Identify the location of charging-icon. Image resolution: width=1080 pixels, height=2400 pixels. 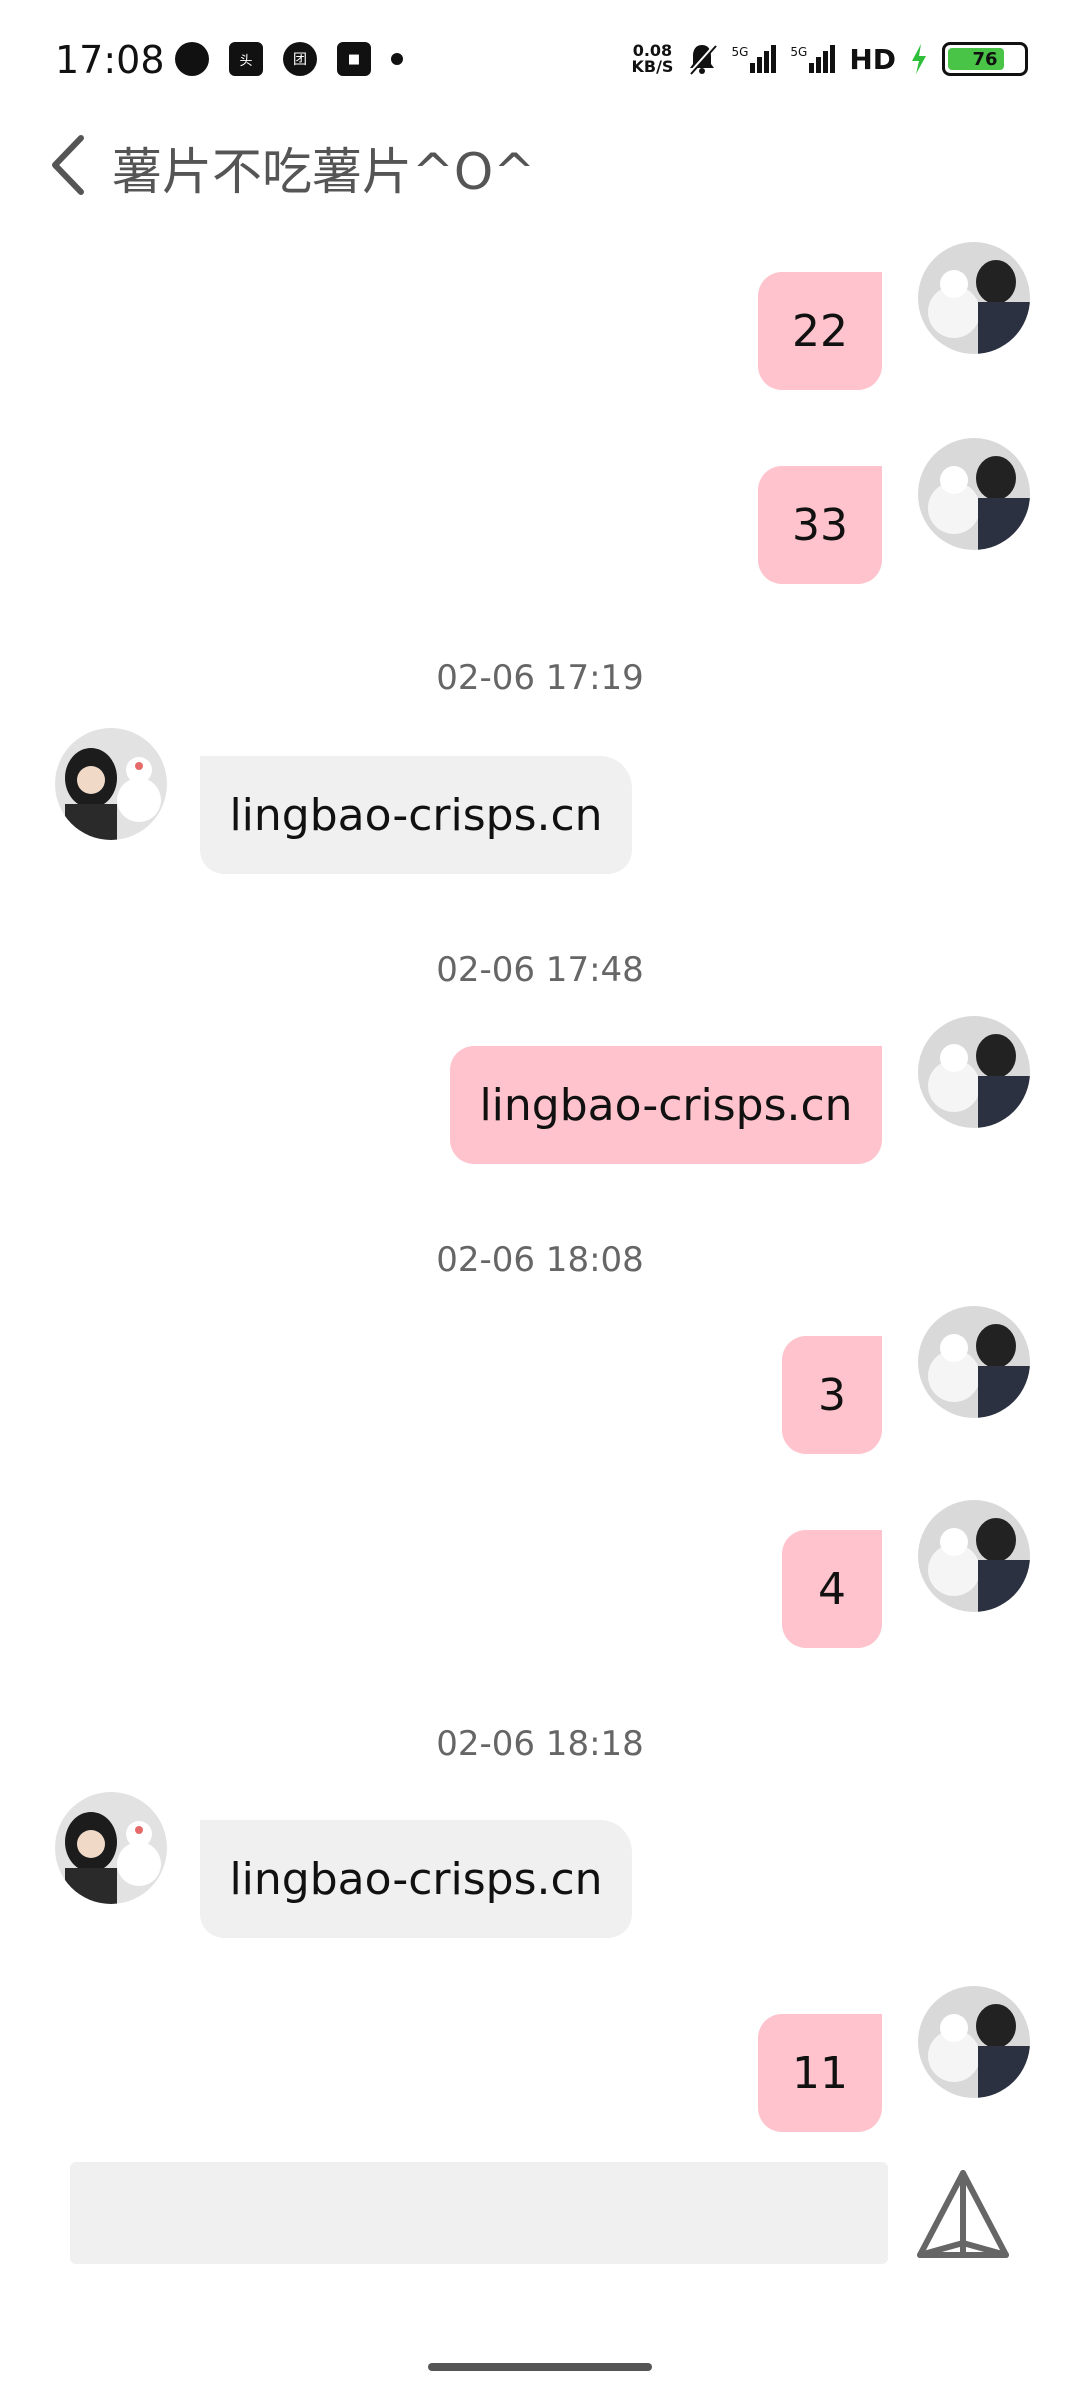
(919, 59).